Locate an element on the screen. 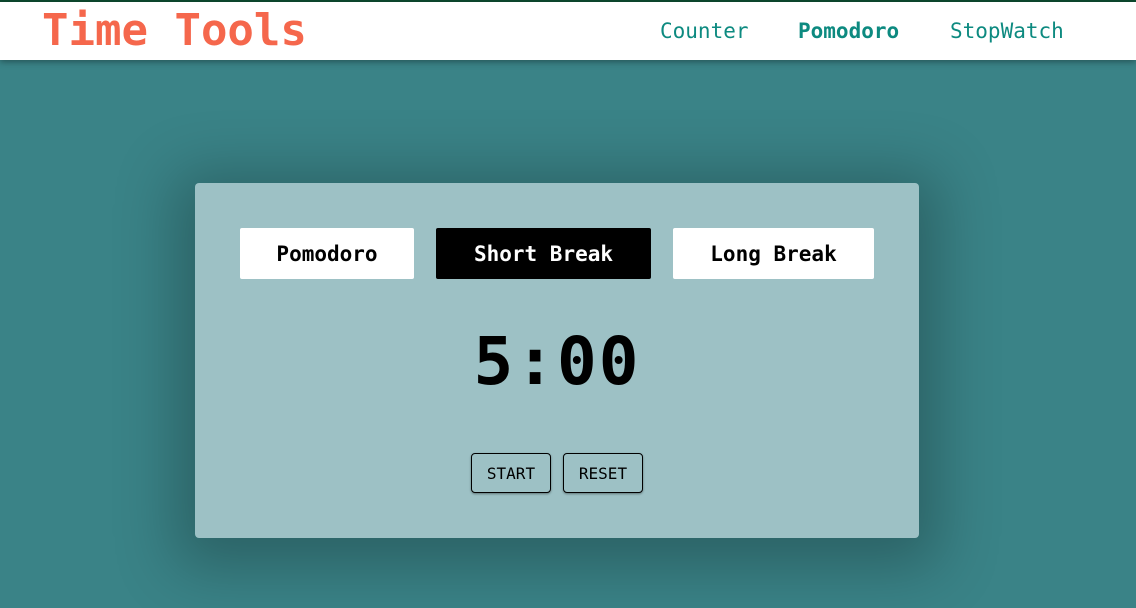 This screenshot has height=608, width=1136. timer-display: 5:00 is located at coordinates (557, 361).